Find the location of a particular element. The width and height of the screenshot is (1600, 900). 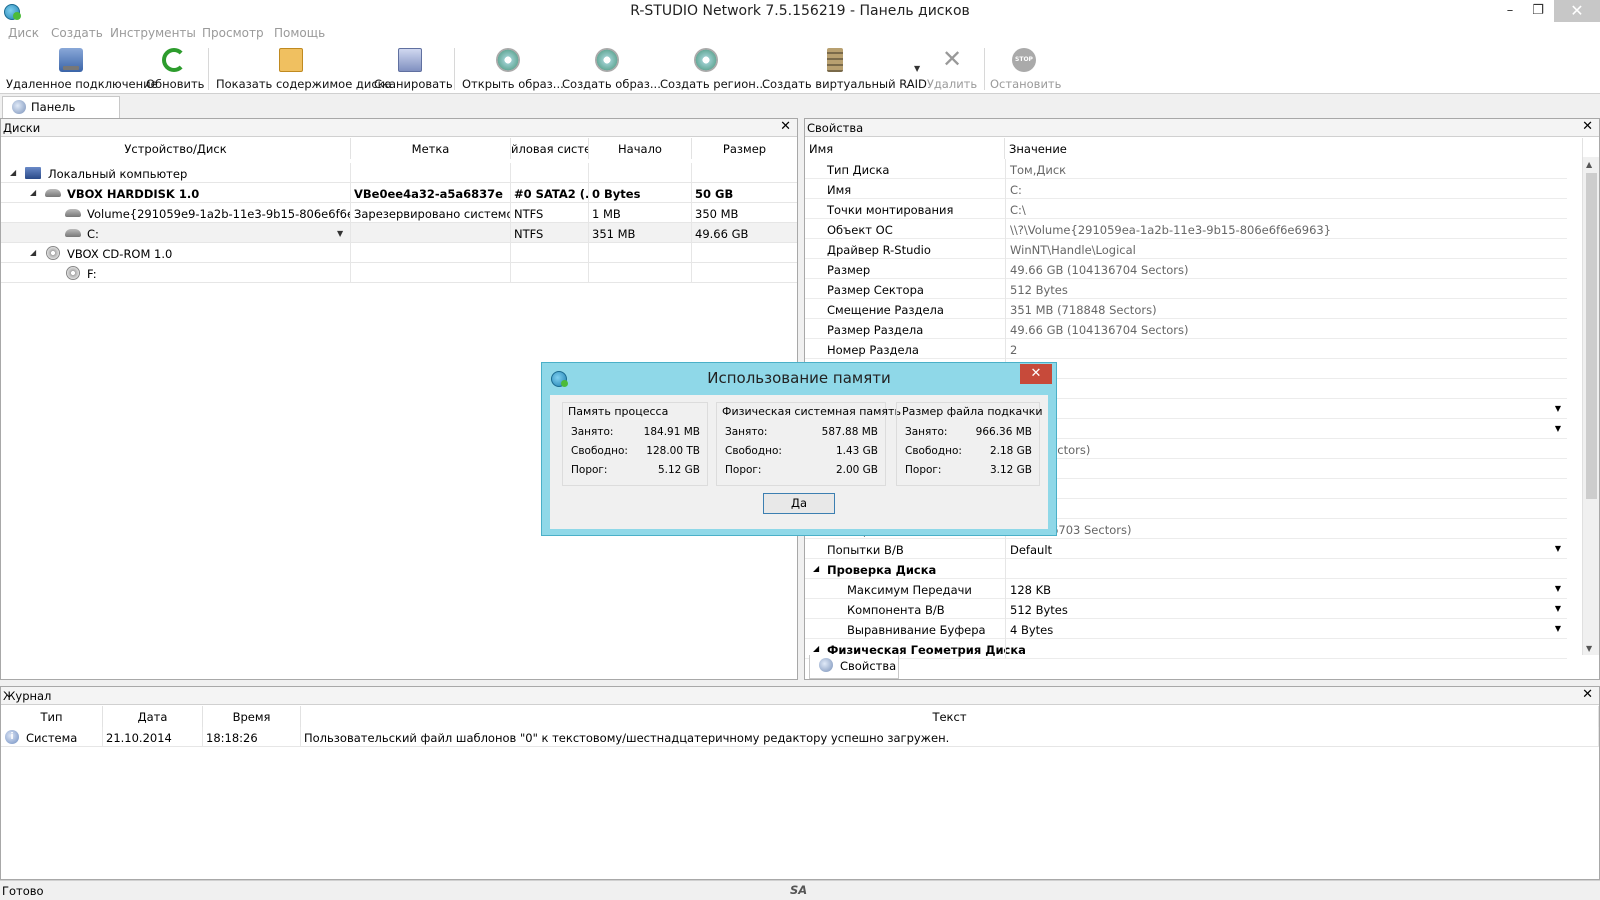

property-row: Попытки В/В Default ▼ is located at coordinates (1186, 549).